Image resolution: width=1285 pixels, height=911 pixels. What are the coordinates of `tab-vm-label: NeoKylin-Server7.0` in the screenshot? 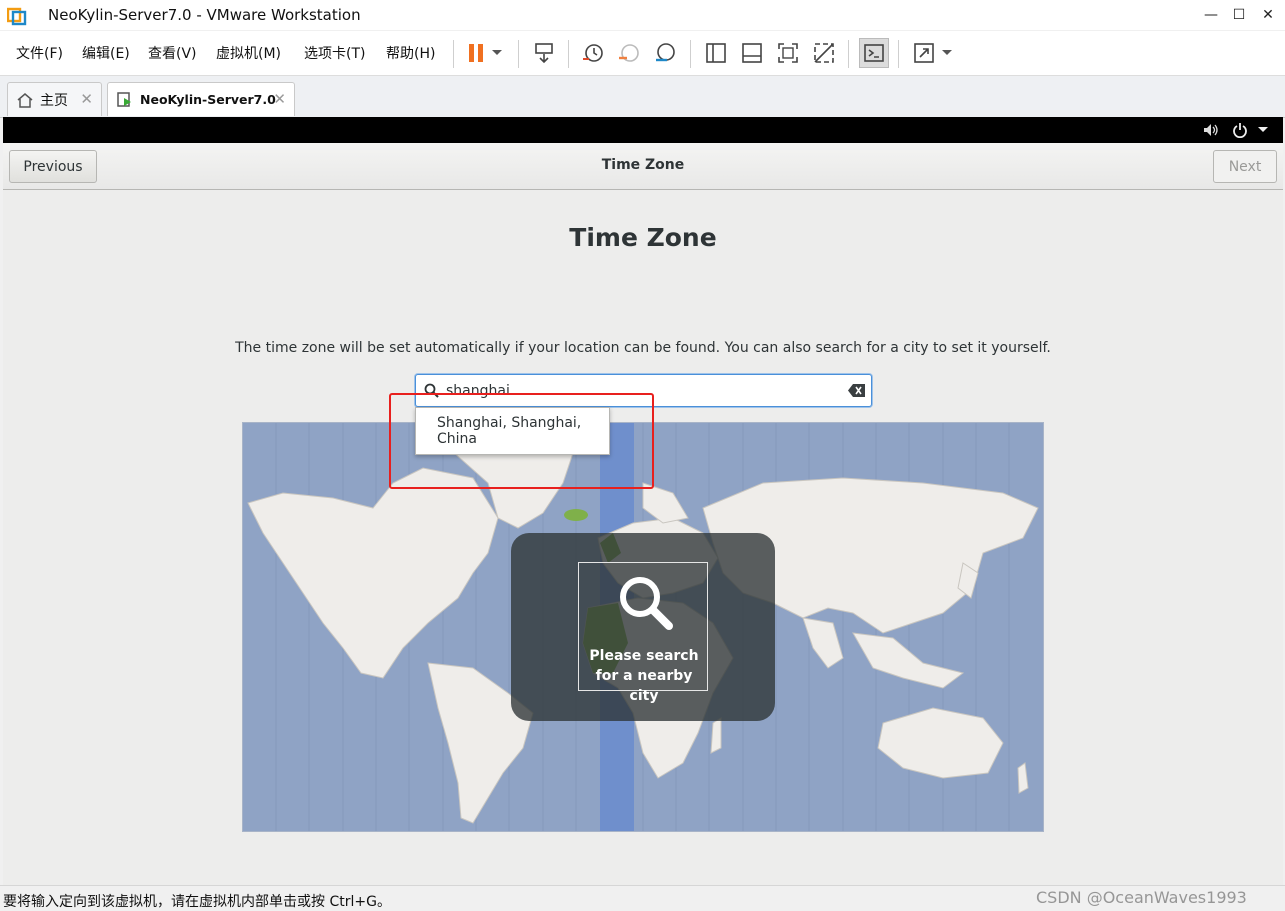 It's located at (208, 99).